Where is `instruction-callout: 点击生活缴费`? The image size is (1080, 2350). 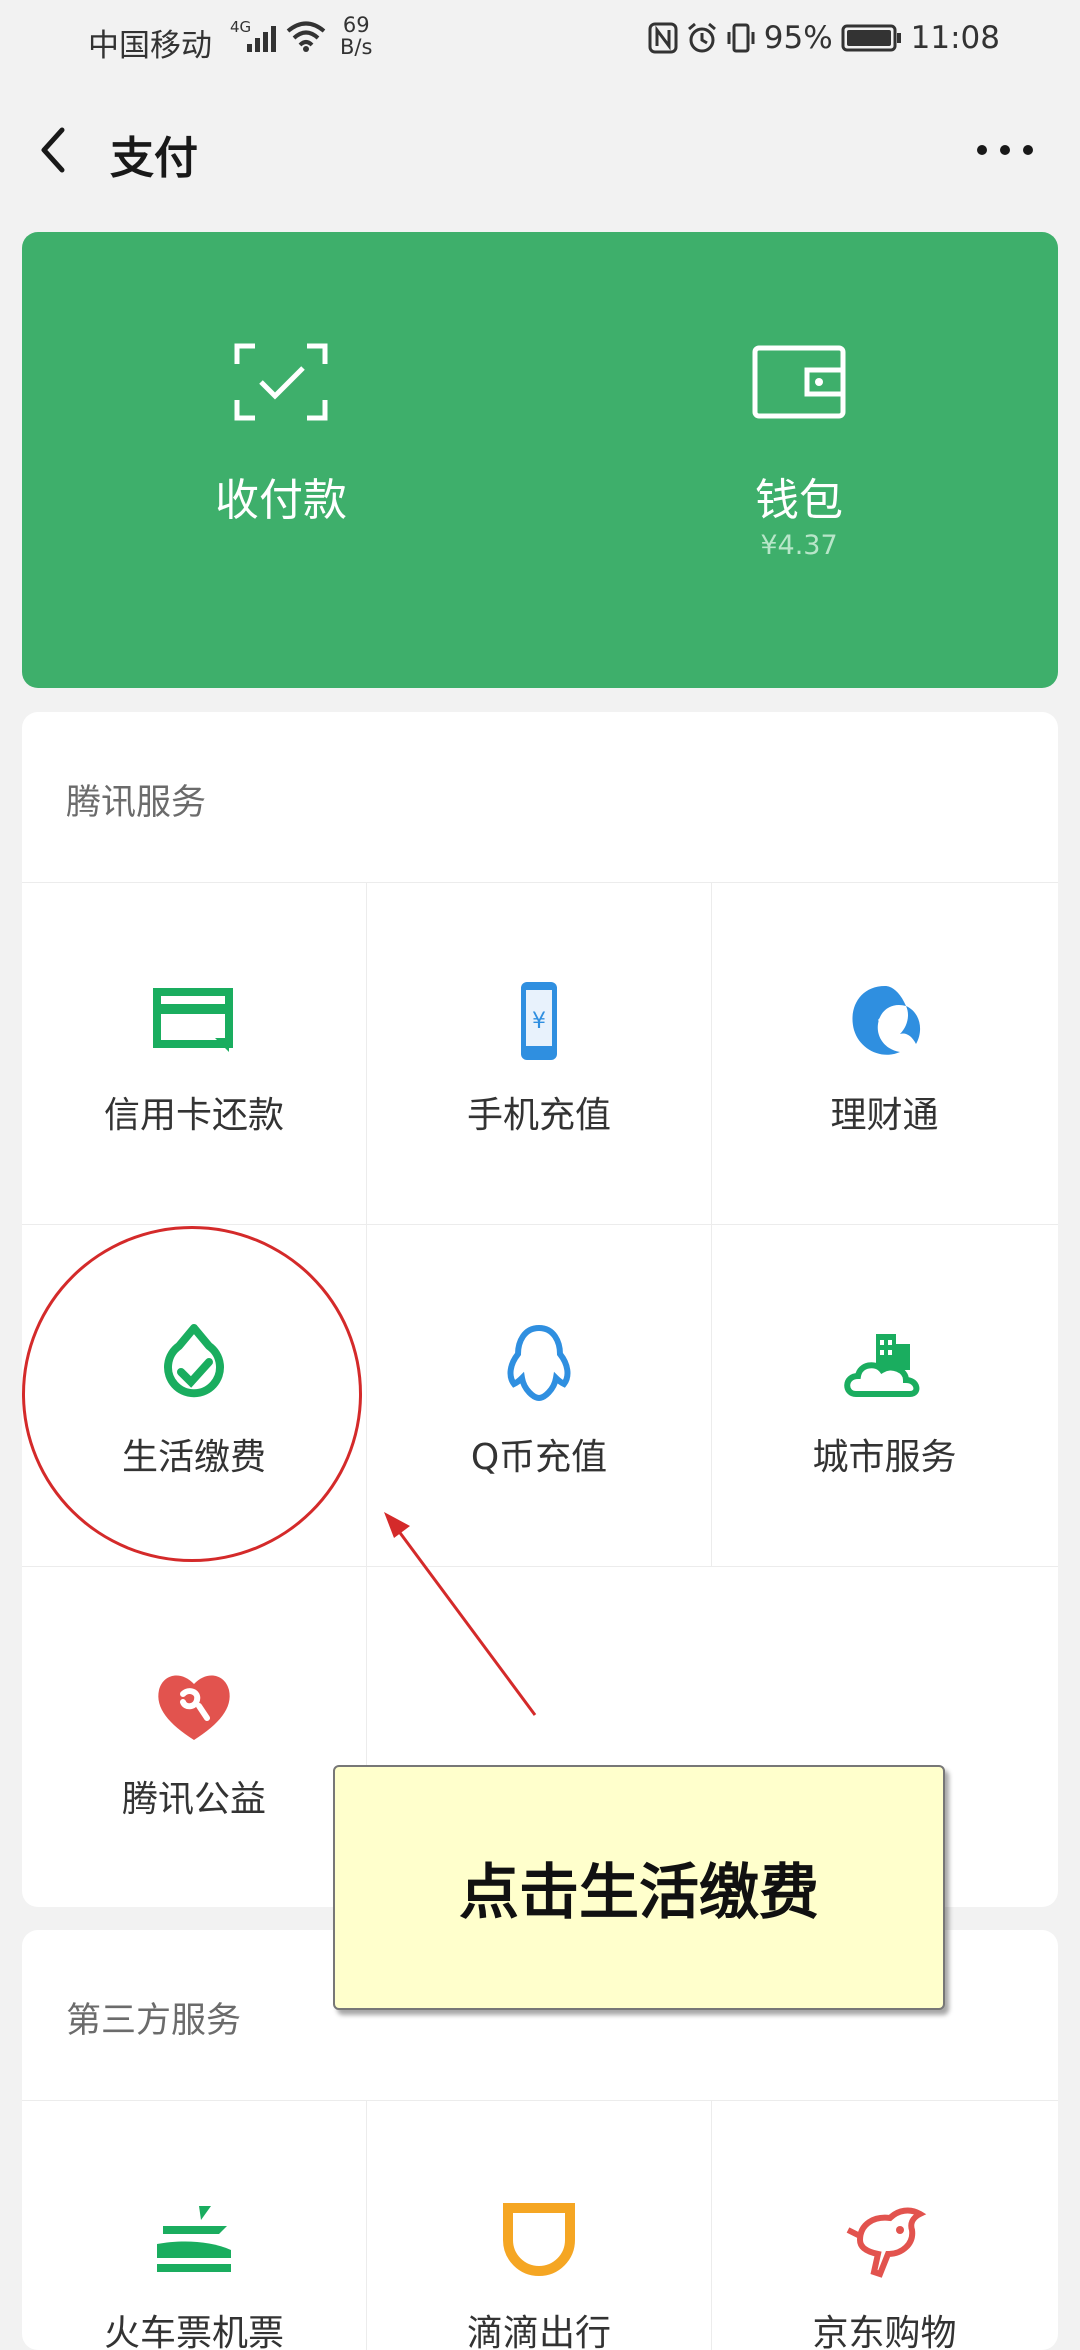
instruction-callout: 点击生活缴费 is located at coordinates (639, 1887).